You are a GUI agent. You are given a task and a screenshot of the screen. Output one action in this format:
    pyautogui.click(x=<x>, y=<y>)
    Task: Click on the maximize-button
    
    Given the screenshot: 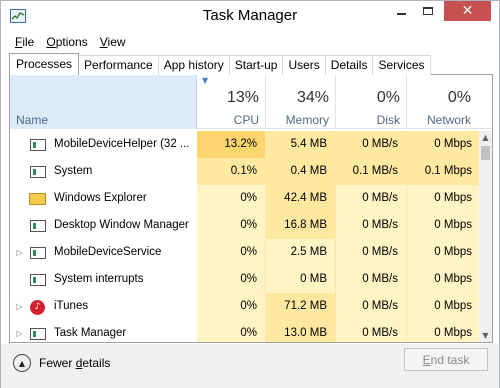 What is the action you would take?
    pyautogui.click(x=428, y=11)
    